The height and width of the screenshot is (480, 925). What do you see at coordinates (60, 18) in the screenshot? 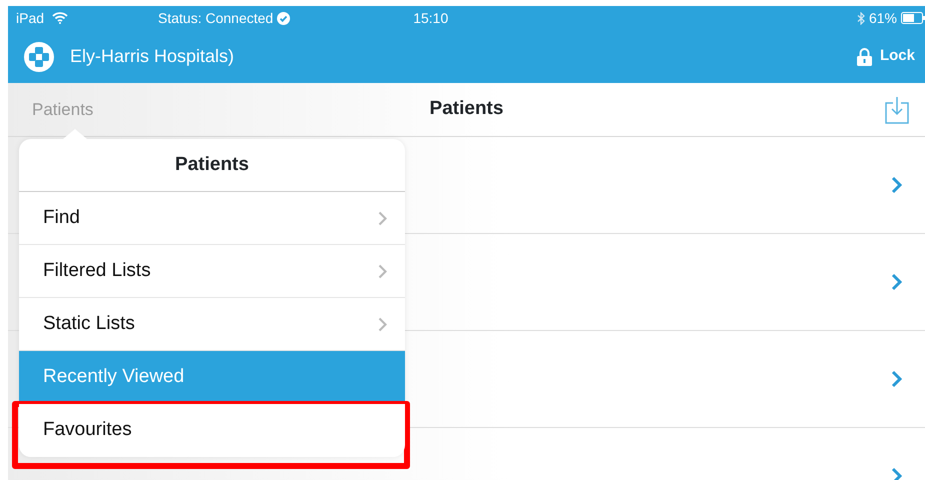
I see `wifi-icon` at bounding box center [60, 18].